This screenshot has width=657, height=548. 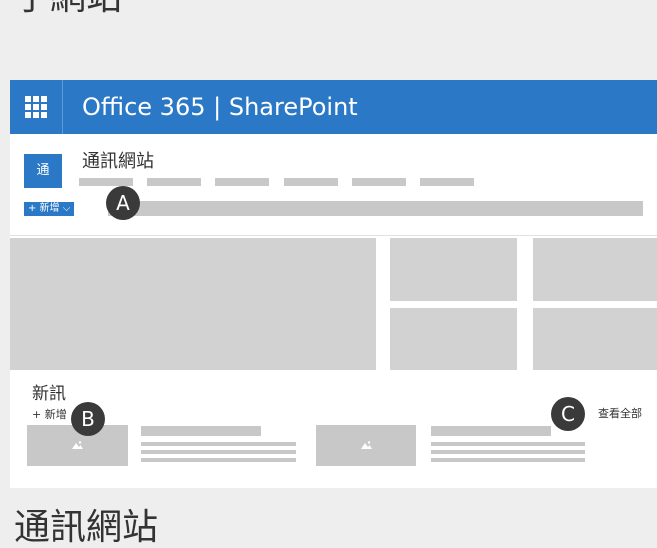 I want to click on new-button: + 新增 ⌵, so click(x=49, y=209).